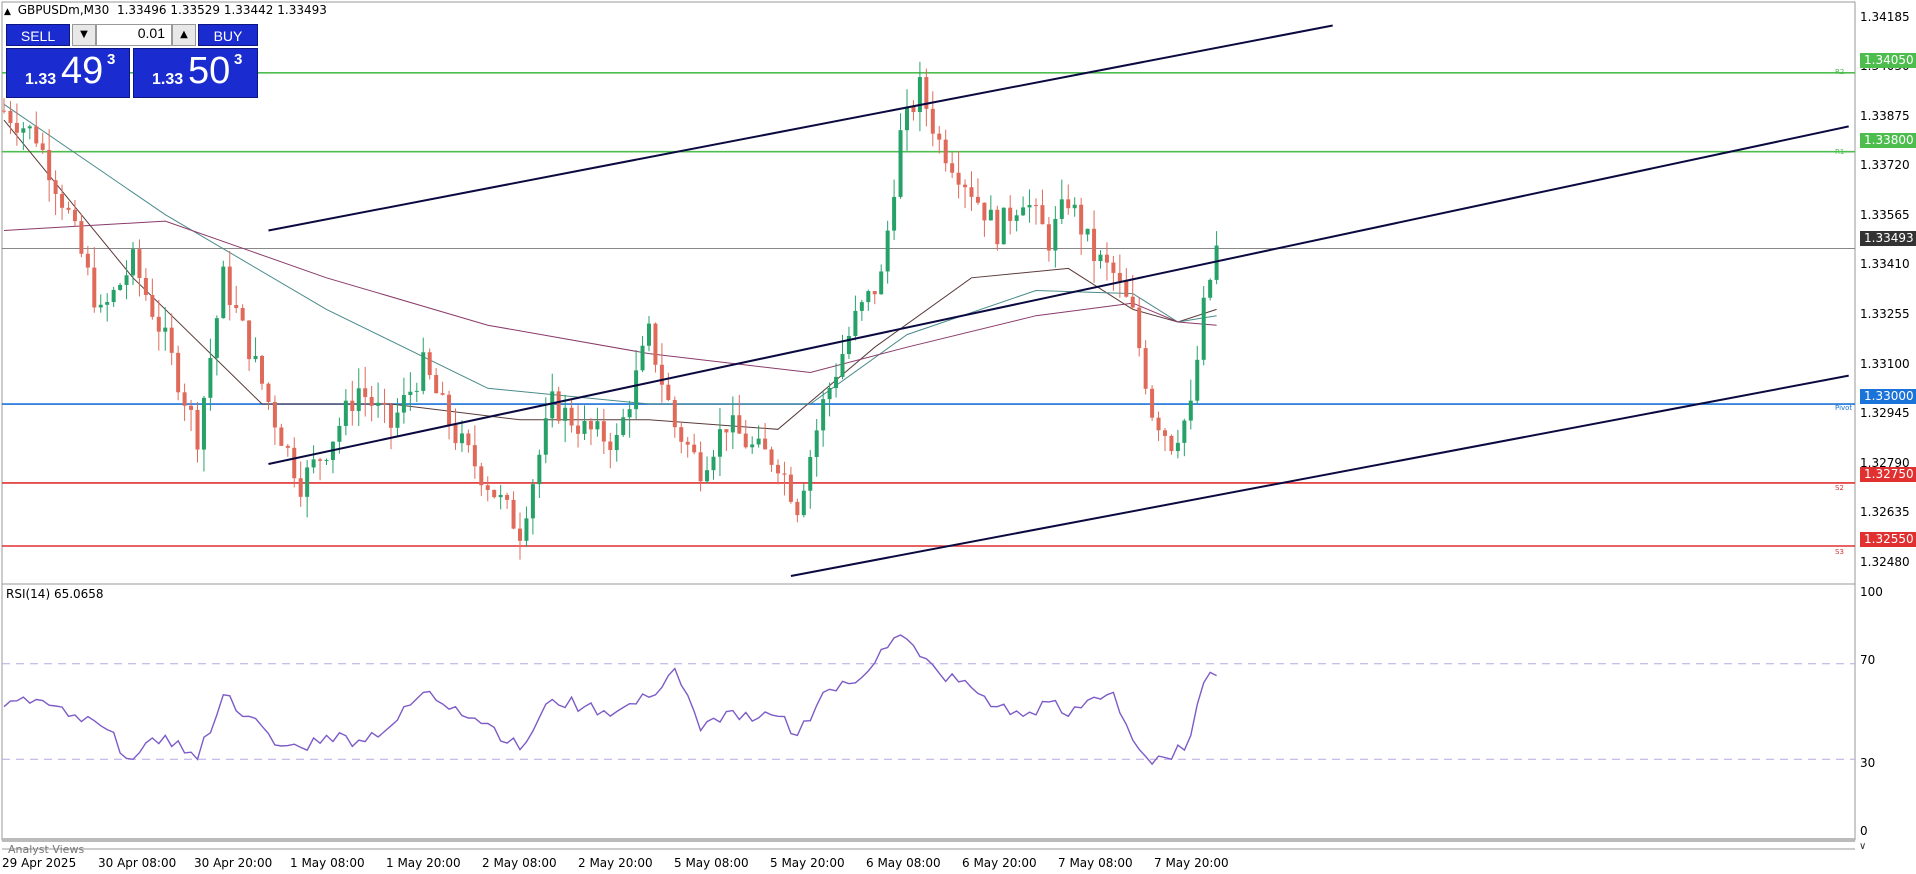 Image resolution: width=1916 pixels, height=874 pixels. I want to click on s2-price-tag: 1.32750, so click(1888, 474).